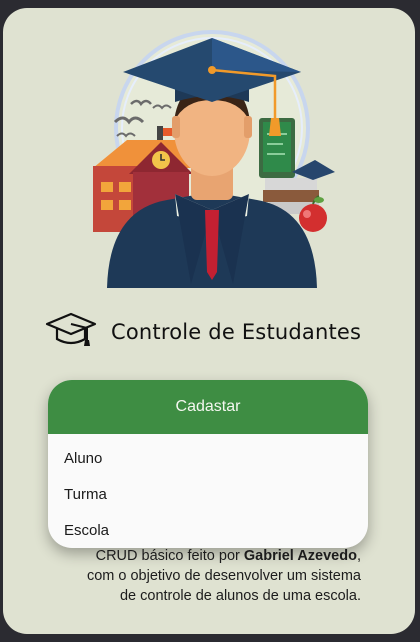 This screenshot has width=420, height=642. I want to click on description-line-1: CRUD básico feito por Gabriel Azevedo,, so click(196, 556).